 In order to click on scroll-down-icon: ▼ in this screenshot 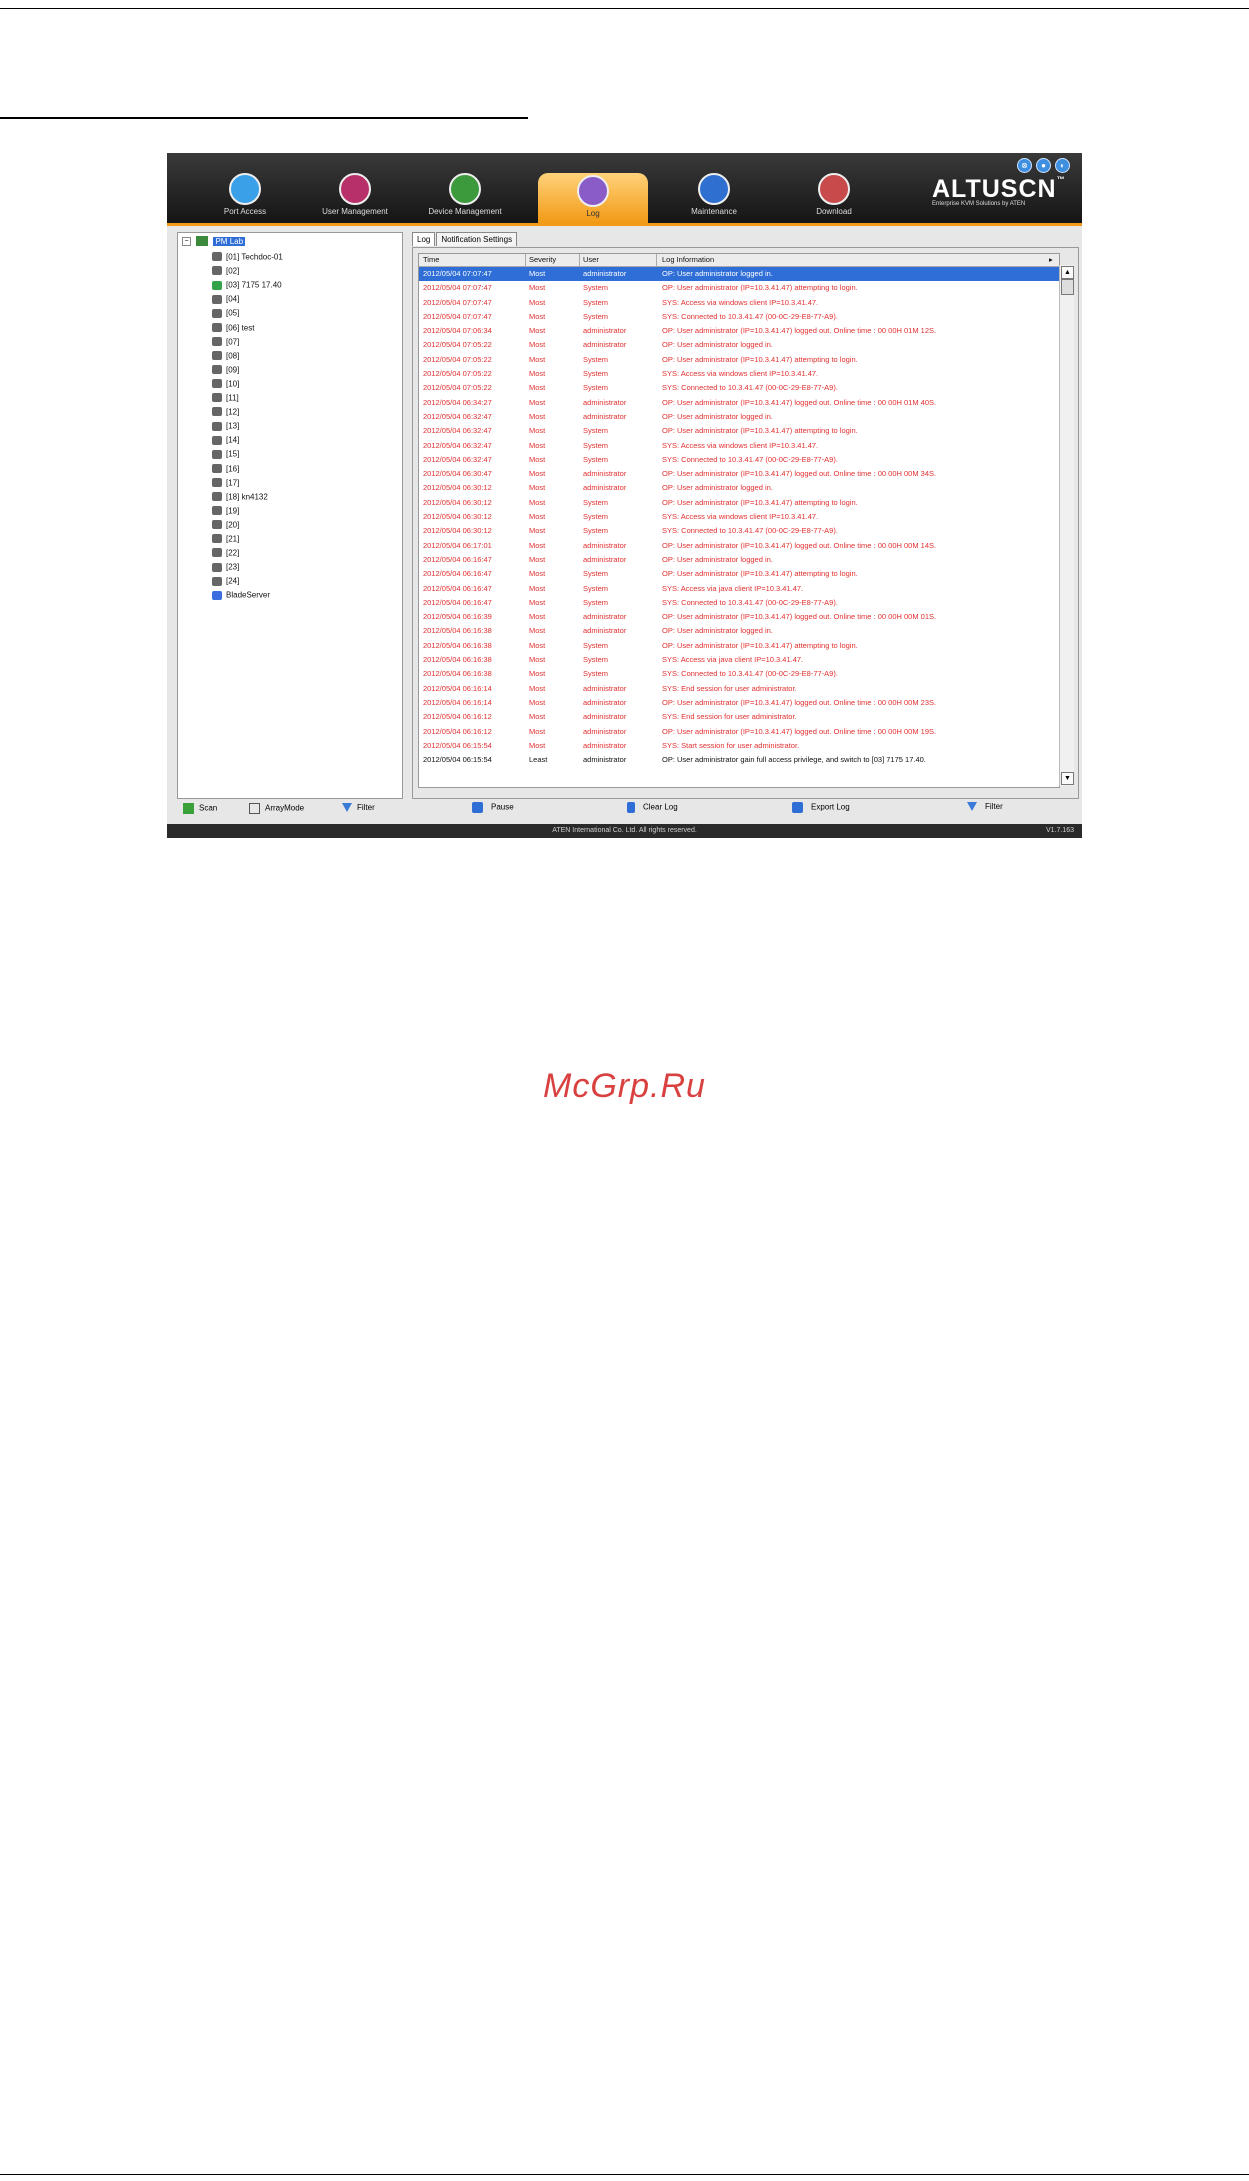, I will do `click(1067, 778)`.